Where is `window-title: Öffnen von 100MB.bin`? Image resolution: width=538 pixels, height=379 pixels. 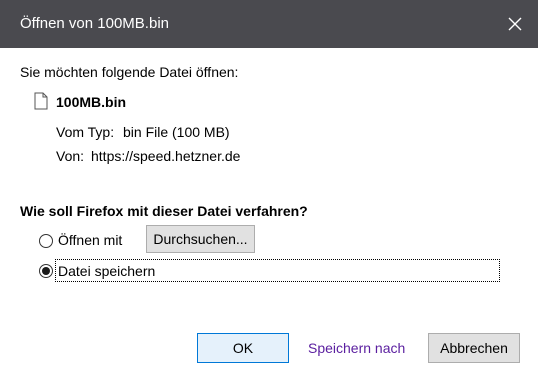
window-title: Öffnen von 100MB.bin is located at coordinates (94, 23).